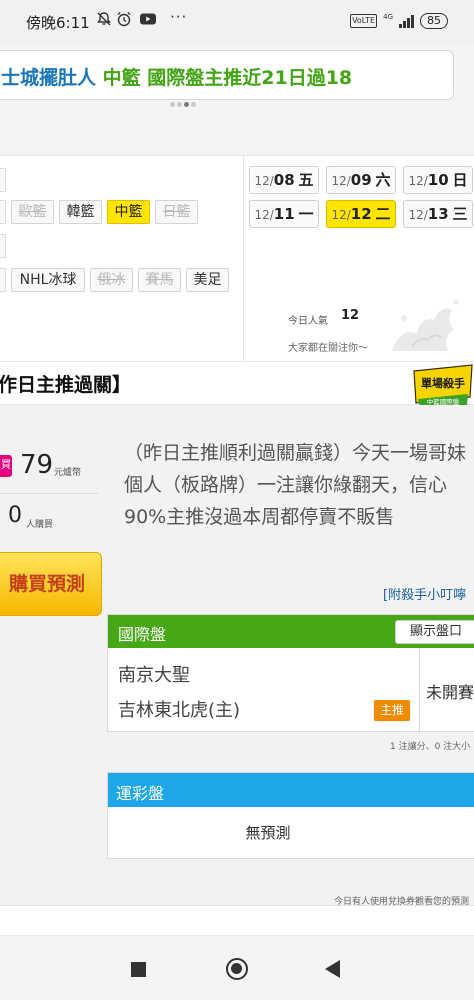 The image size is (474, 1000). Describe the element at coordinates (237, 383) in the screenshot. I see `prediction-header: 作日主推過關】` at that location.